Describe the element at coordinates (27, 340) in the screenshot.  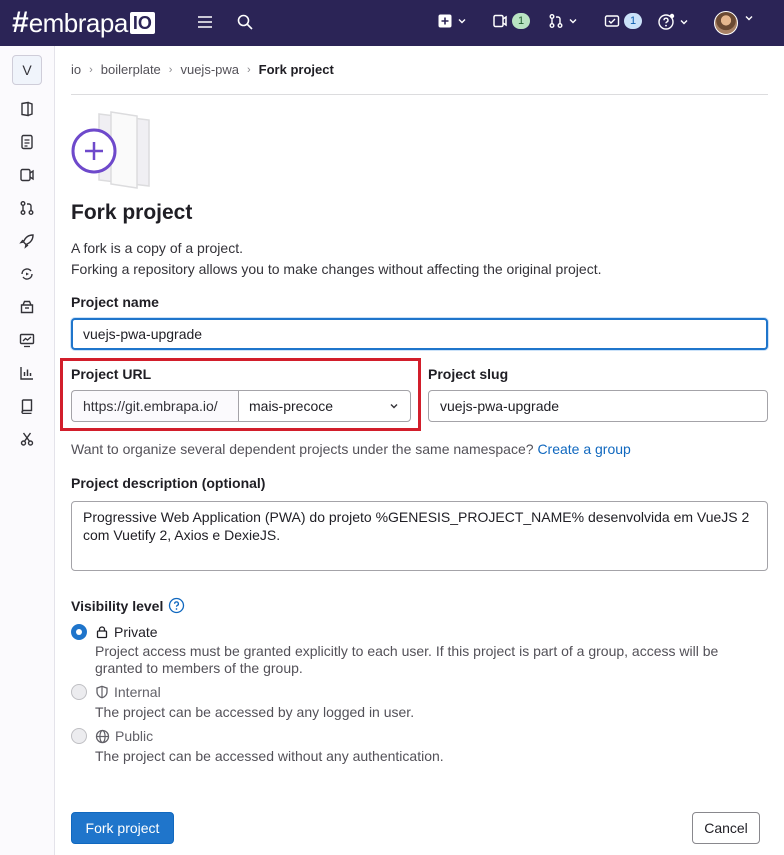
I see `monitor-icon` at that location.